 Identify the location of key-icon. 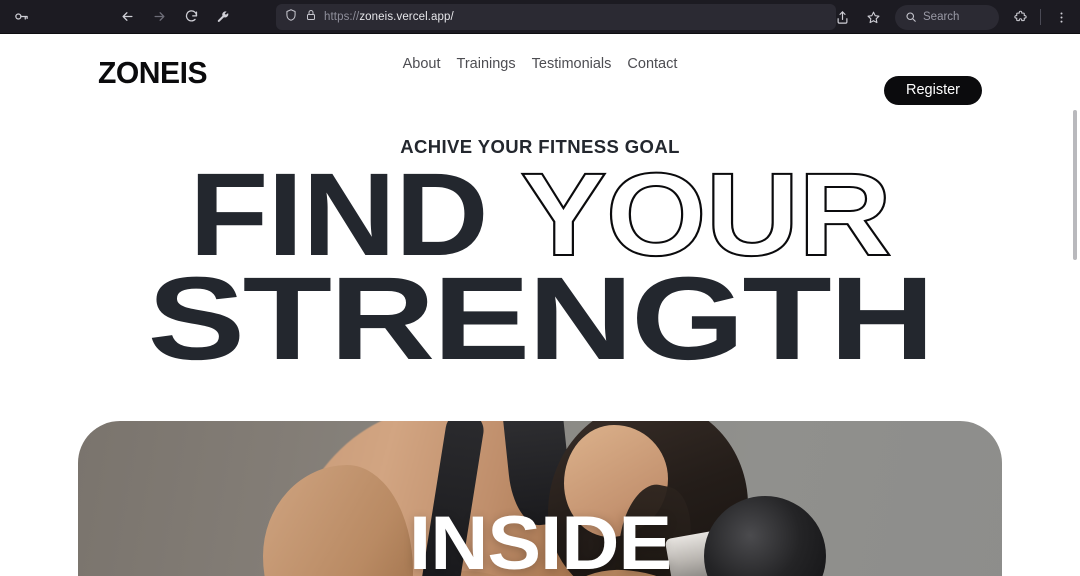
(21, 17).